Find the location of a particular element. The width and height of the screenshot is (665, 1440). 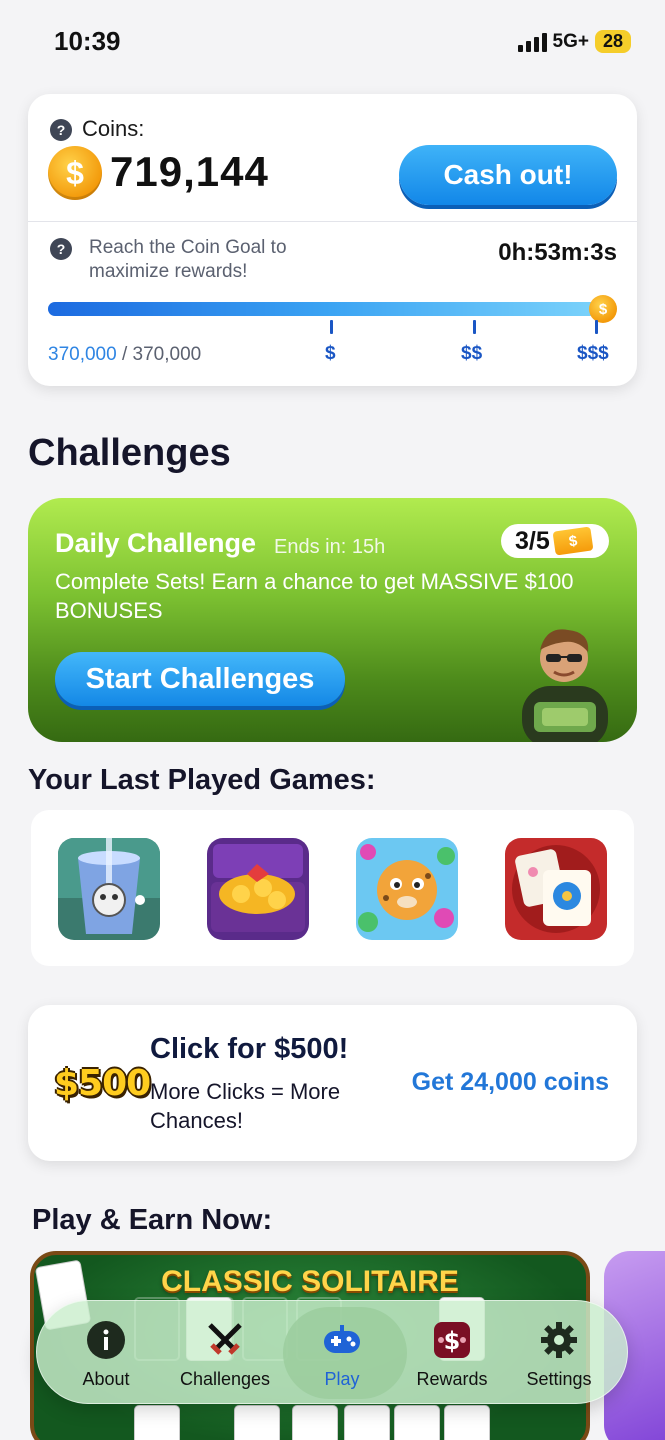

divider is located at coordinates (332, 221).